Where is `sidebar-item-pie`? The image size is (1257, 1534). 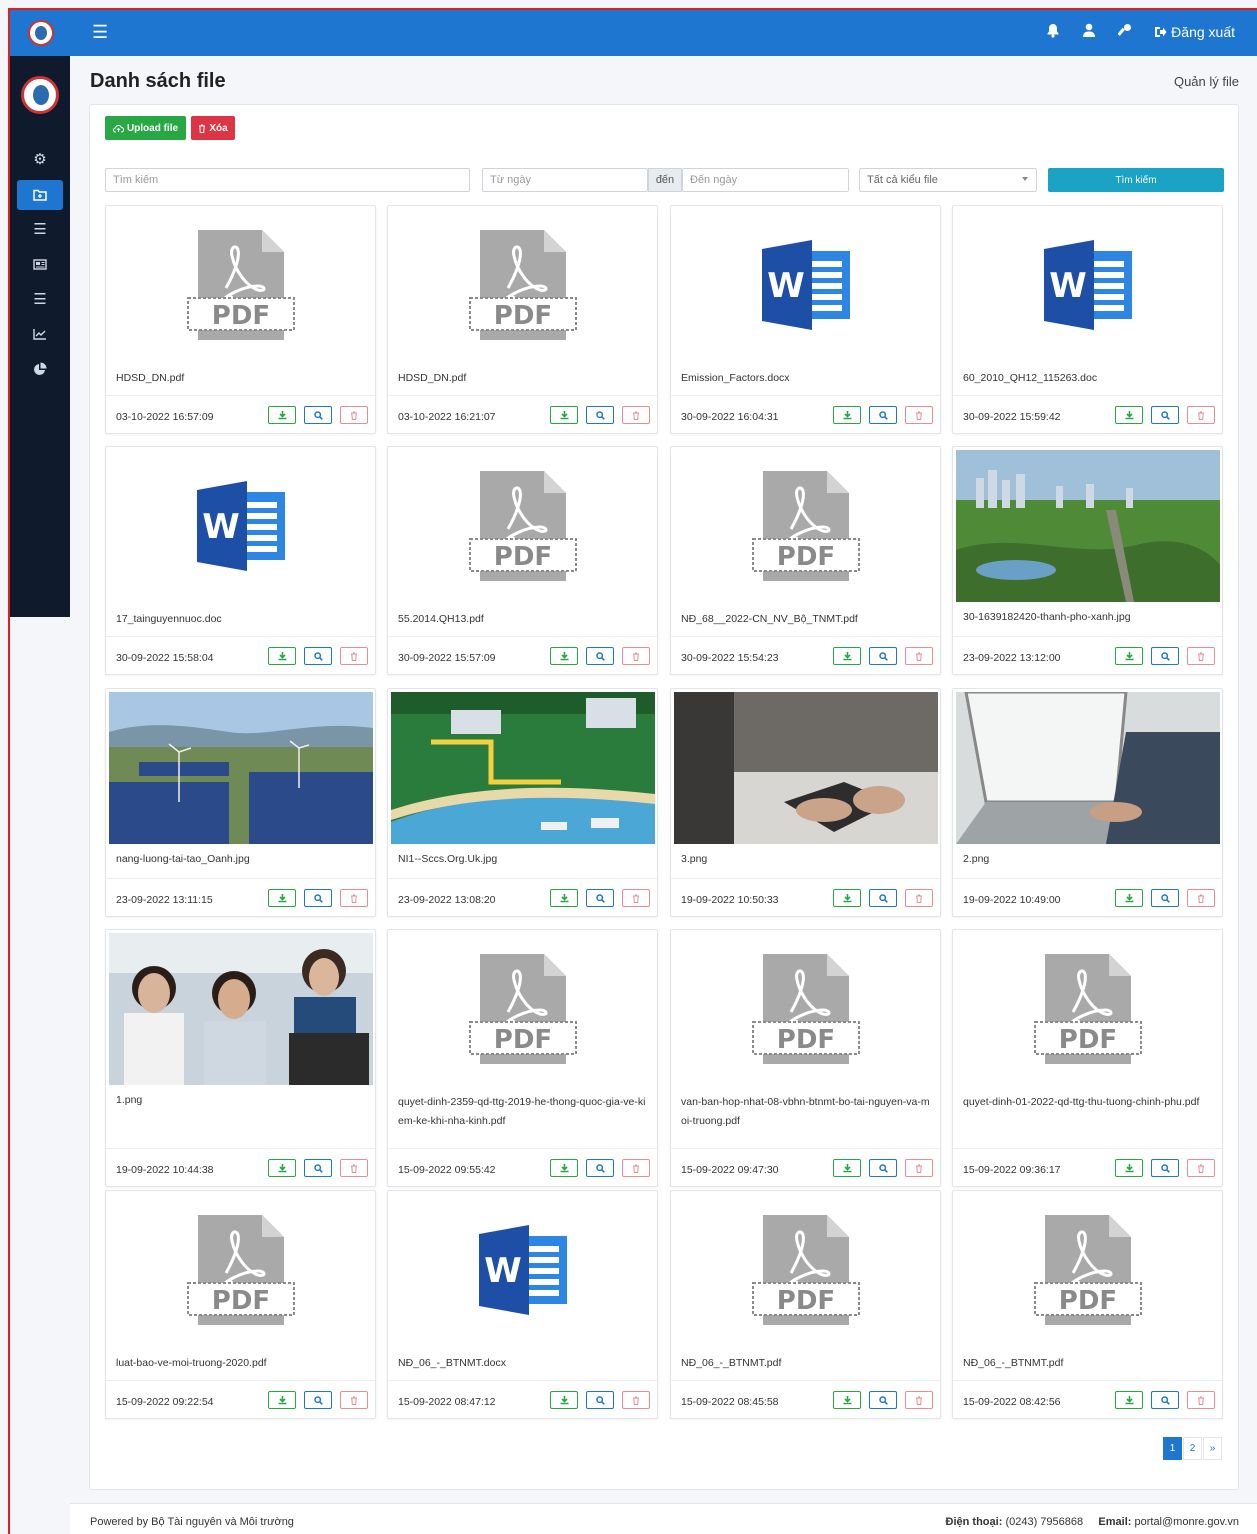 sidebar-item-pie is located at coordinates (40, 369).